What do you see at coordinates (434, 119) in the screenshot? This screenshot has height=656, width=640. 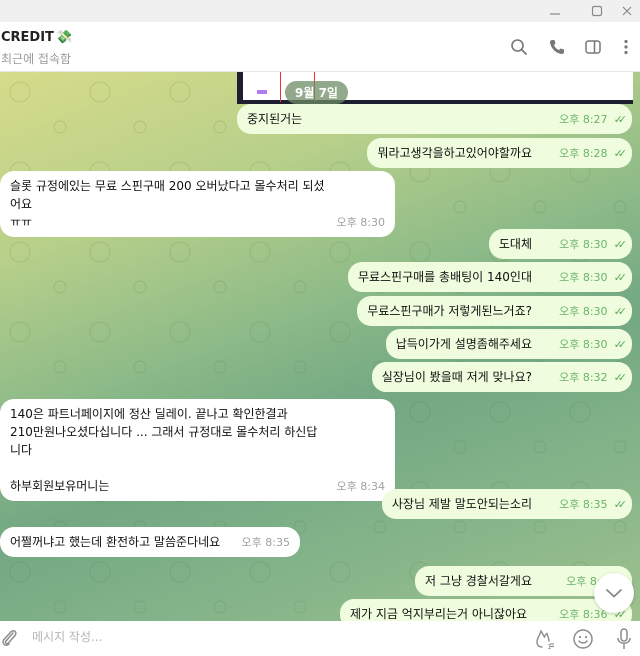 I see `outgoing-message: 중지된거는 오후 8:27 ✓✓` at bounding box center [434, 119].